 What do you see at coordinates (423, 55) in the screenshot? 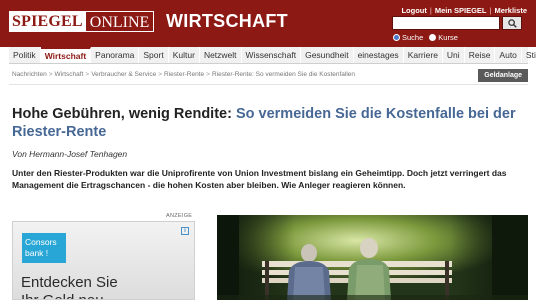
I see `nav-item-karriere: Karriere` at bounding box center [423, 55].